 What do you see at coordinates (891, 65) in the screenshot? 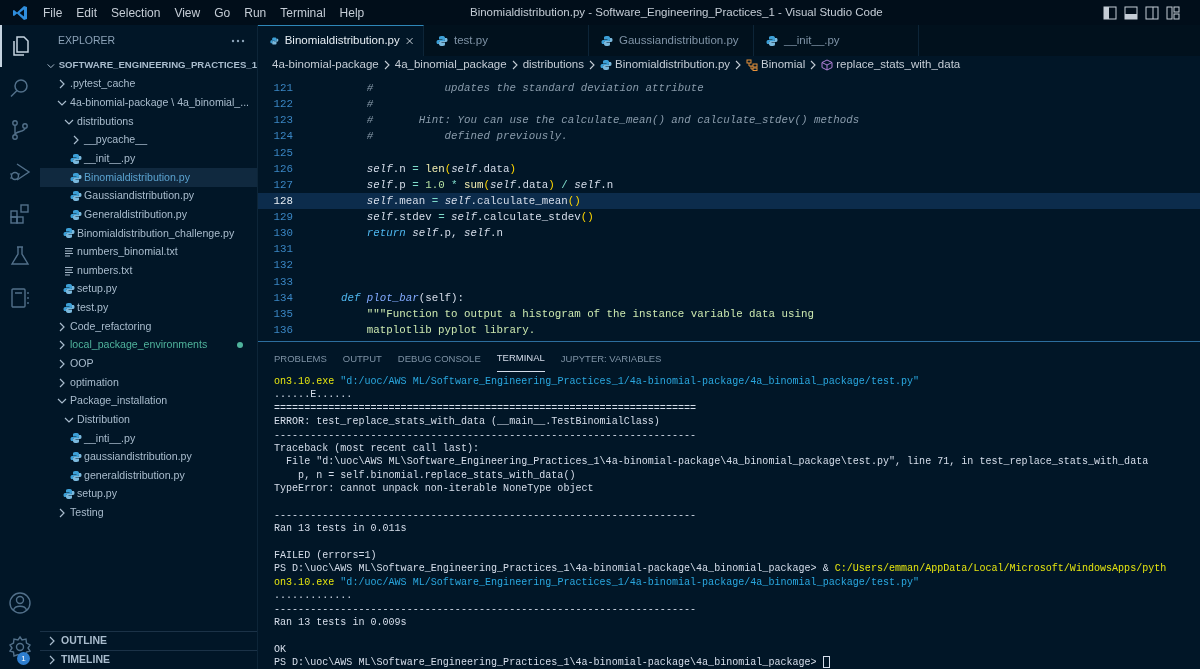
I see `breadcrumb-item: replace_stats_with_data` at bounding box center [891, 65].